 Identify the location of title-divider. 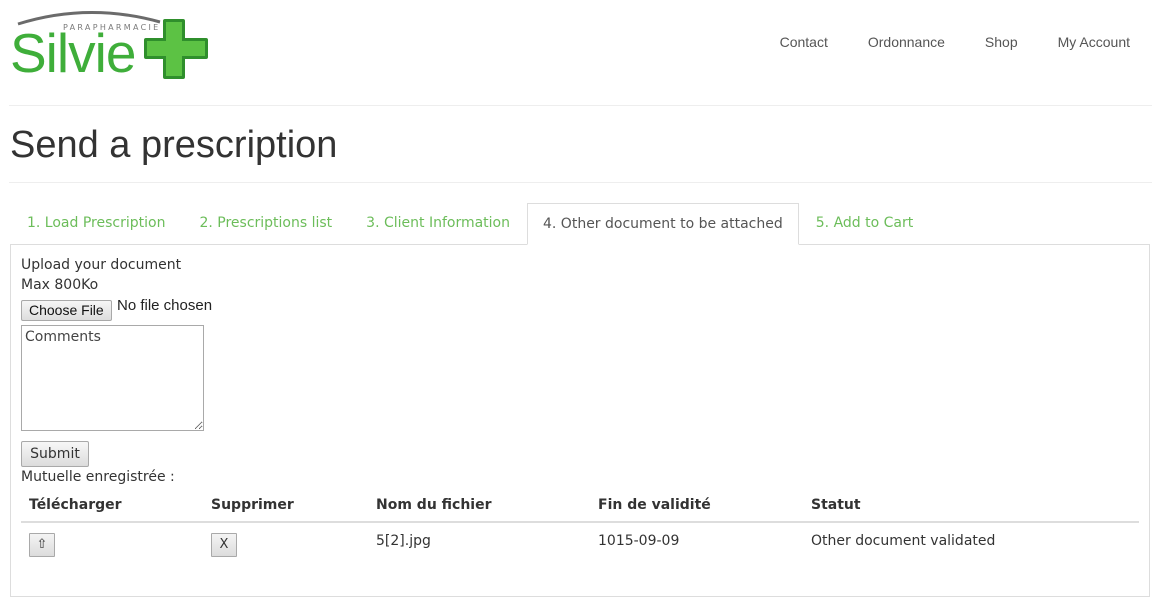
(580, 182).